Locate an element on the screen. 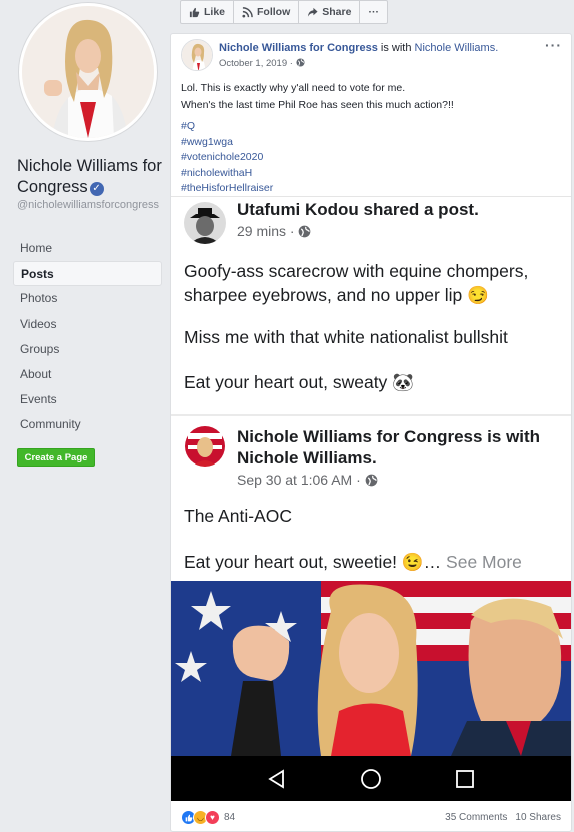  nav-item-photos: Photos is located at coordinates (87, 298).